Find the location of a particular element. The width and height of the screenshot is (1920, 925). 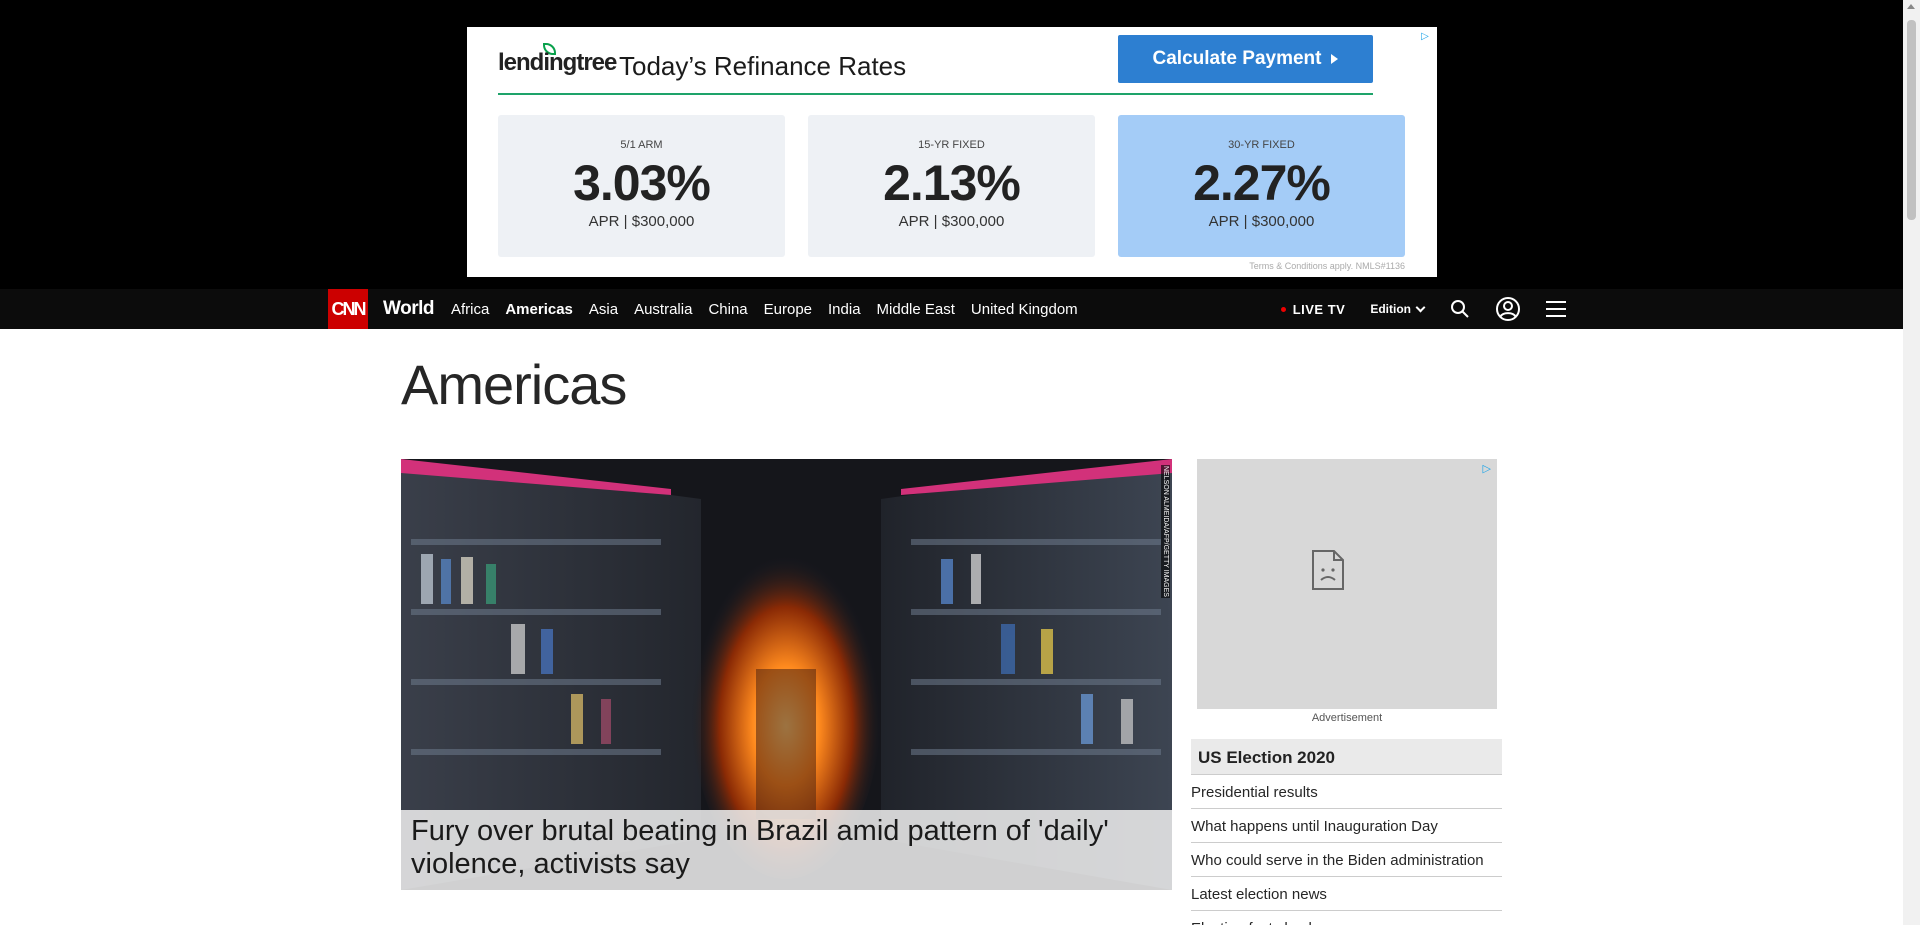

search-icon is located at coordinates (1460, 309).